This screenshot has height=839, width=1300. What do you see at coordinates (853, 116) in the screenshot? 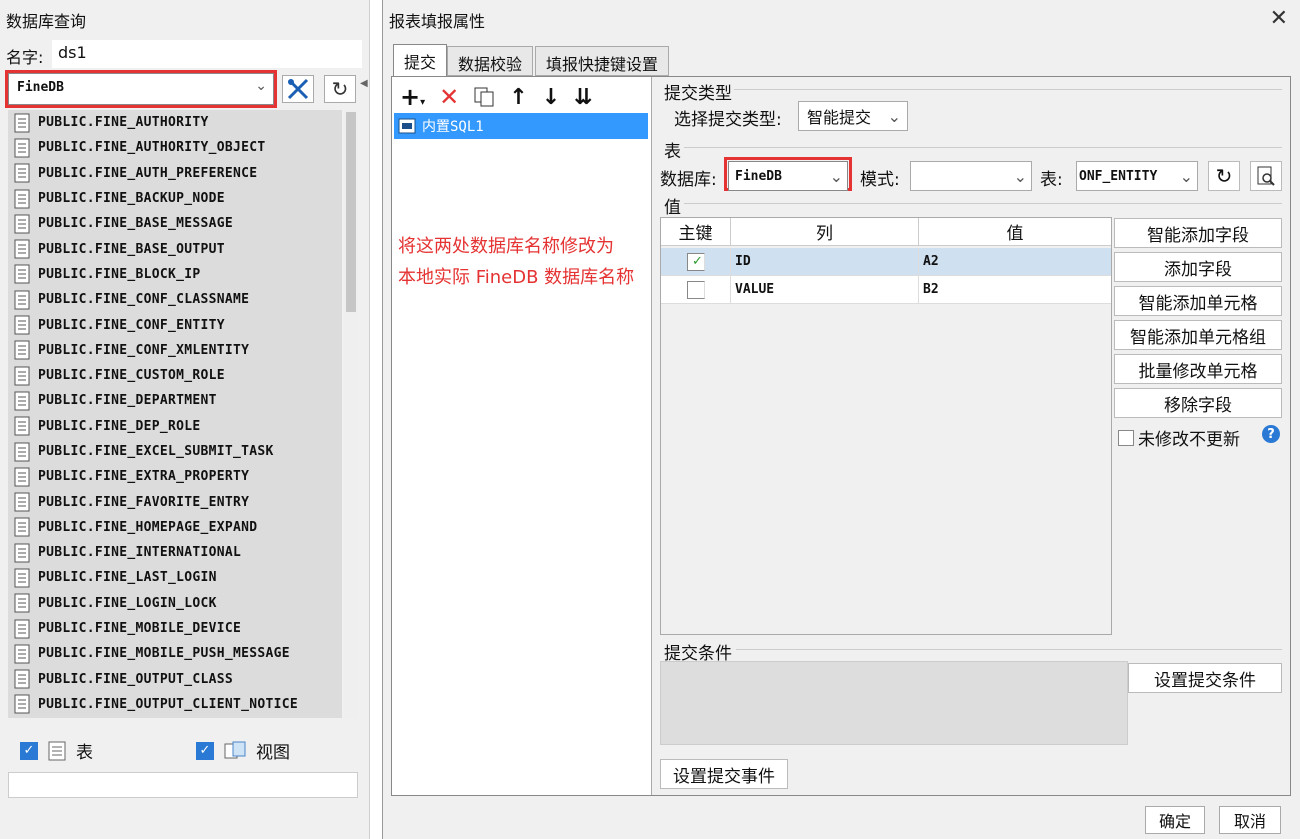
I see `submit-type-select: 智能提交 ⌄` at bounding box center [853, 116].